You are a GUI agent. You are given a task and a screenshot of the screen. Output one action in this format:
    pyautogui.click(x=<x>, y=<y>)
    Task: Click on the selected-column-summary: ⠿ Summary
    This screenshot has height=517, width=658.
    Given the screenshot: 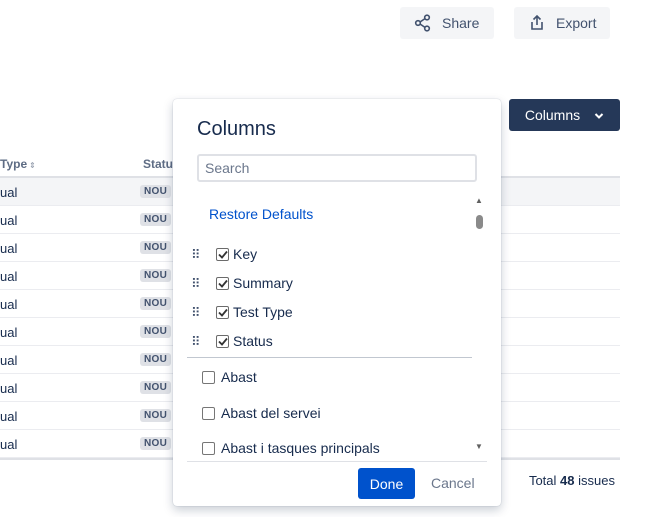 What is the action you would take?
    pyautogui.click(x=242, y=283)
    